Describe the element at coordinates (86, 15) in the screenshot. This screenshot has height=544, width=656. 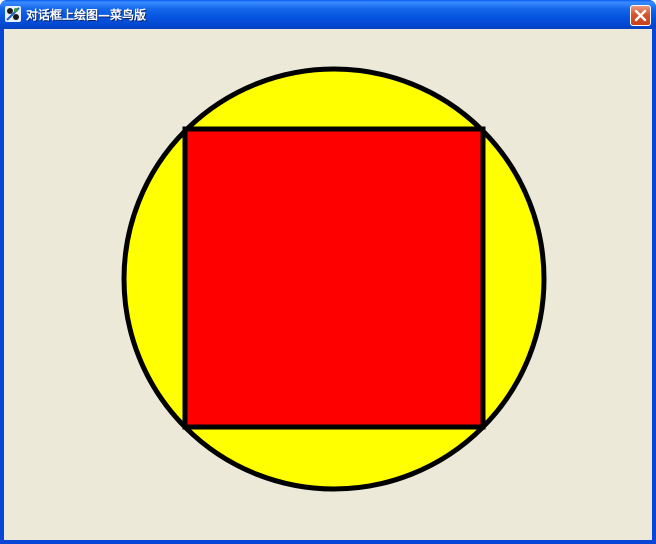
I see `window-title: 对话框上绘图—菜鸟版` at that location.